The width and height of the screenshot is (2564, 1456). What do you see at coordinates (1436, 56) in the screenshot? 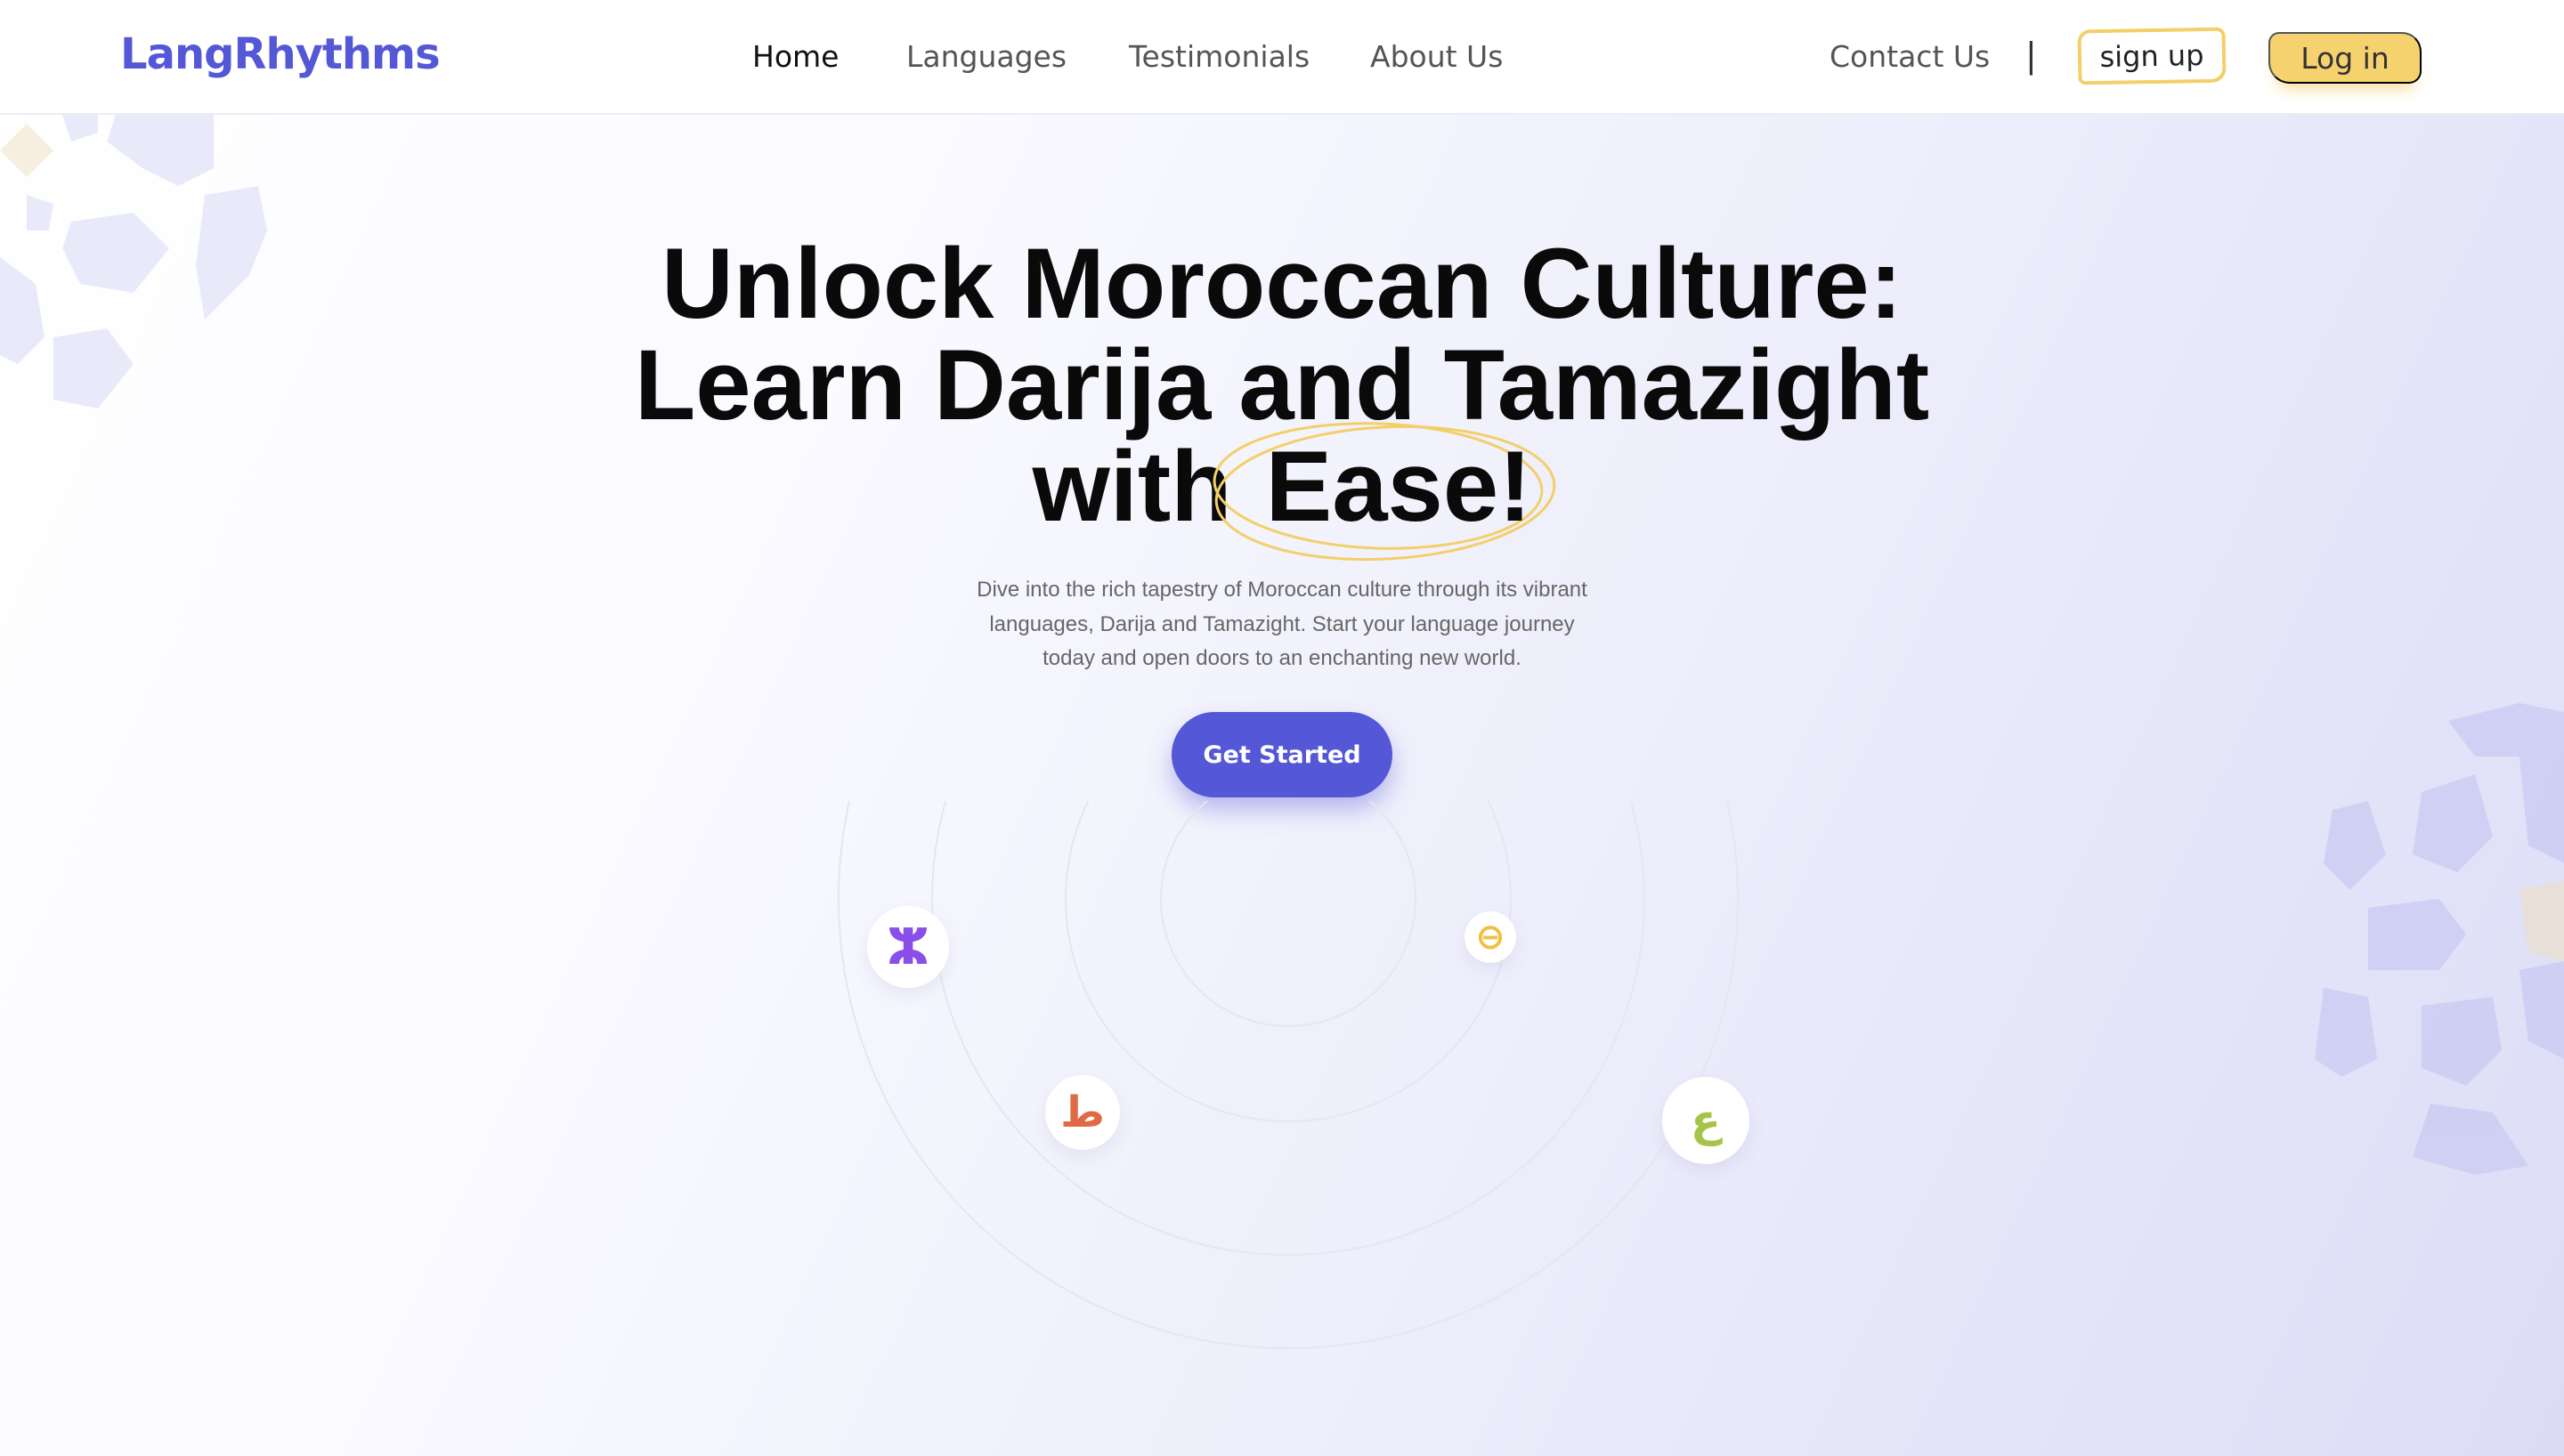
I see `nav-about-us: About Us` at bounding box center [1436, 56].